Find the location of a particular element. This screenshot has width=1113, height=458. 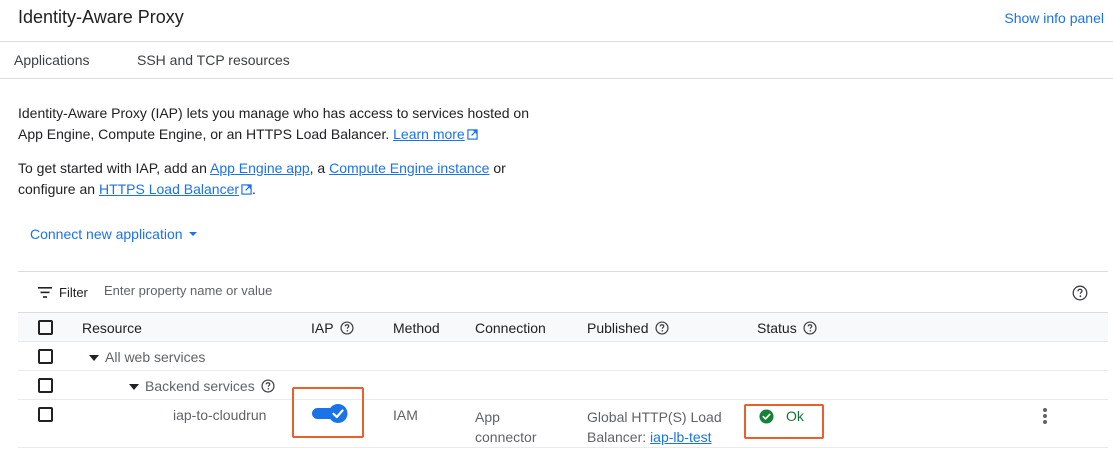

learn-more-link: Learn more is located at coordinates (429, 134).